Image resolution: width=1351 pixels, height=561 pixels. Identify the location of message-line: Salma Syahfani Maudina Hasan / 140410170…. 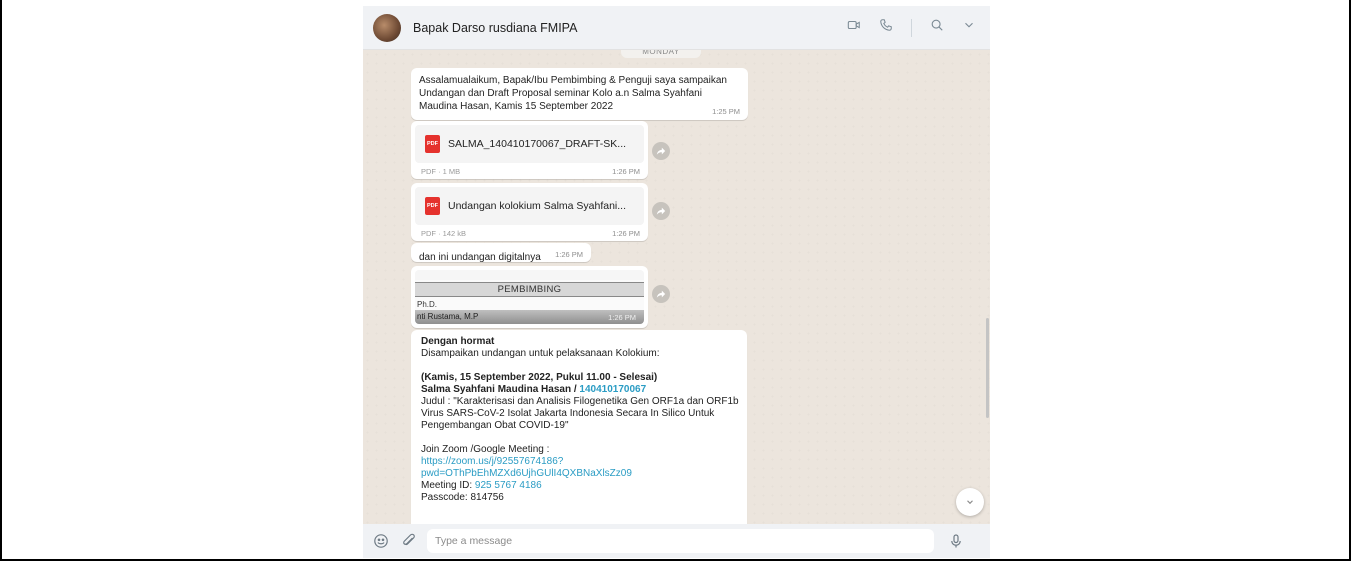
(579, 390).